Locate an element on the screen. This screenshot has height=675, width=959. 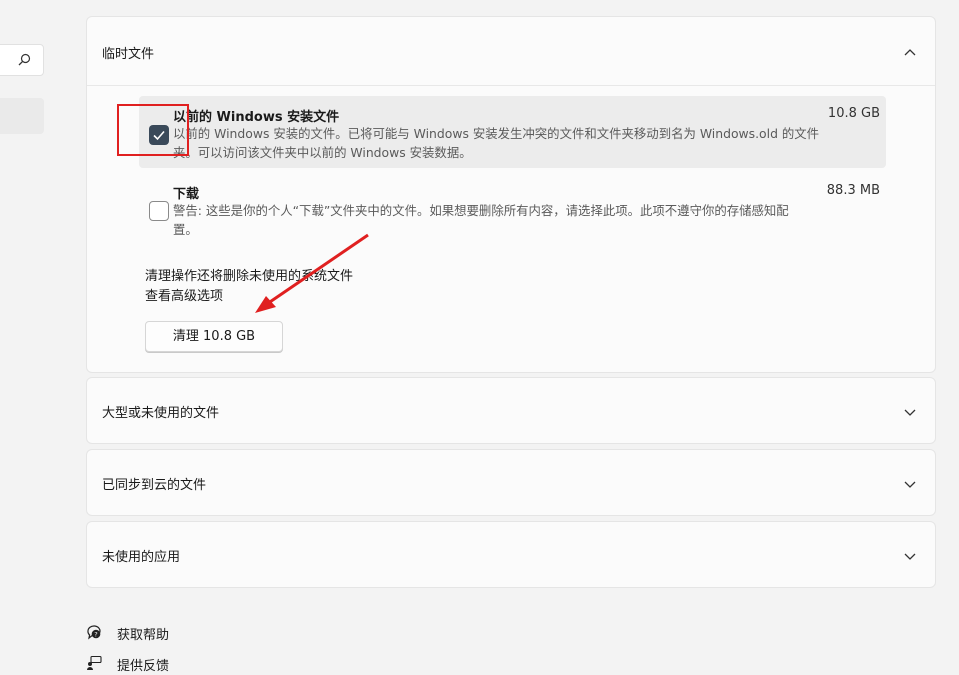
annotation-arrow is located at coordinates (312, 273).